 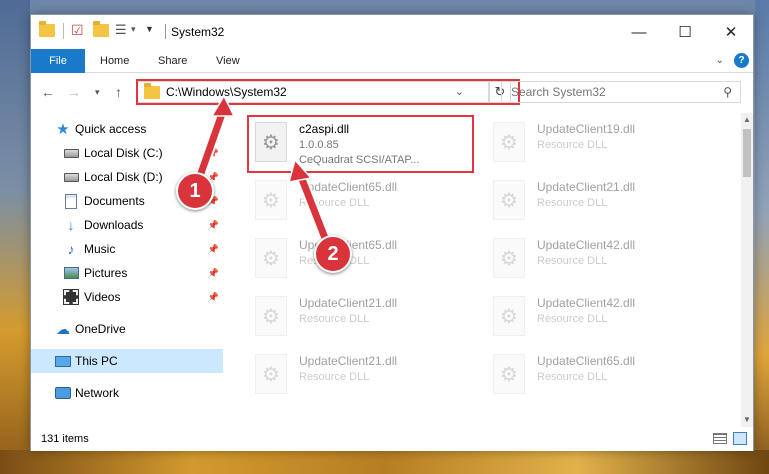 What do you see at coordinates (71, 273) in the screenshot?
I see `picture-icon` at bounding box center [71, 273].